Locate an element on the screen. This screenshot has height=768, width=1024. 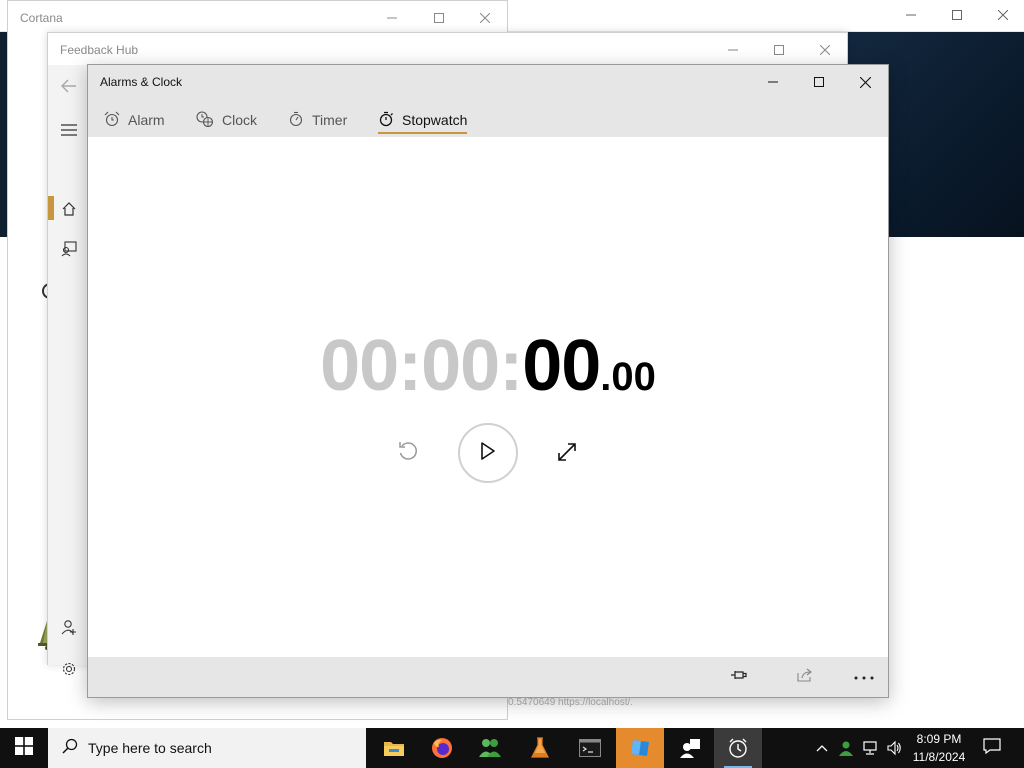
tab-timer: Timer is located at coordinates (317, 120).